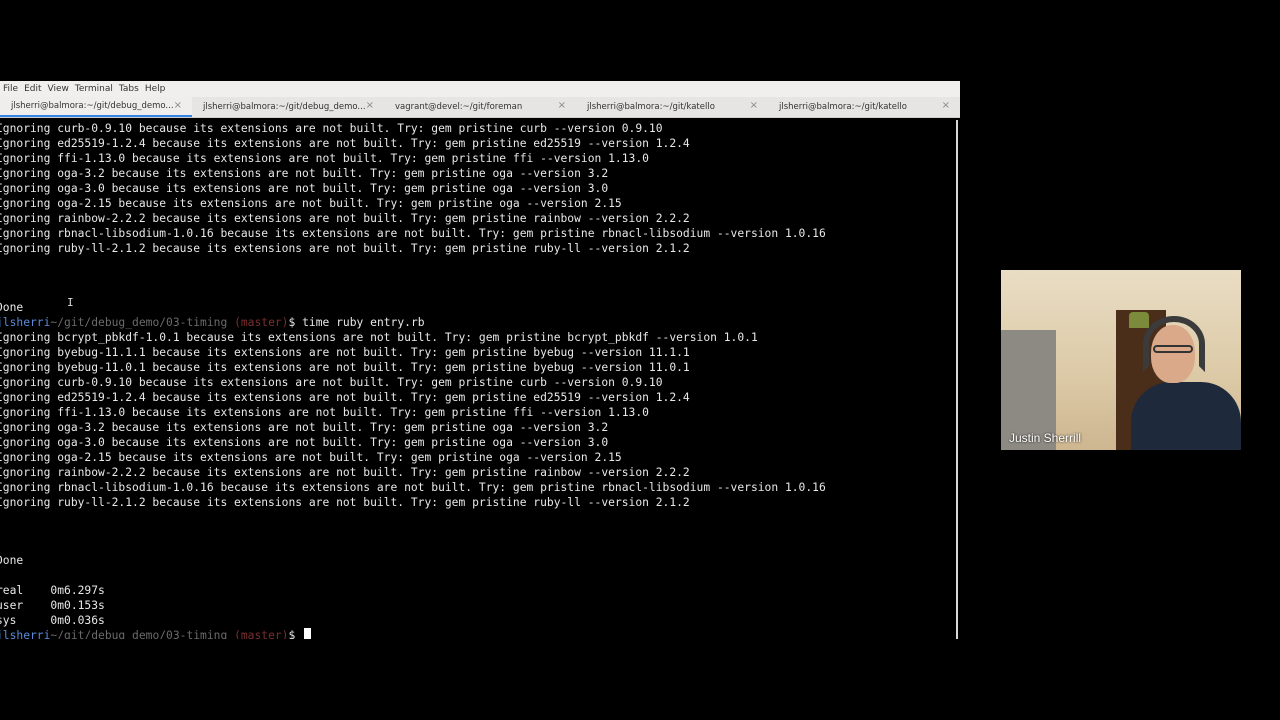 Image resolution: width=1280 pixels, height=720 pixels. What do you see at coordinates (1045, 438) in the screenshot?
I see `participant-name: Justin Sherrill` at bounding box center [1045, 438].